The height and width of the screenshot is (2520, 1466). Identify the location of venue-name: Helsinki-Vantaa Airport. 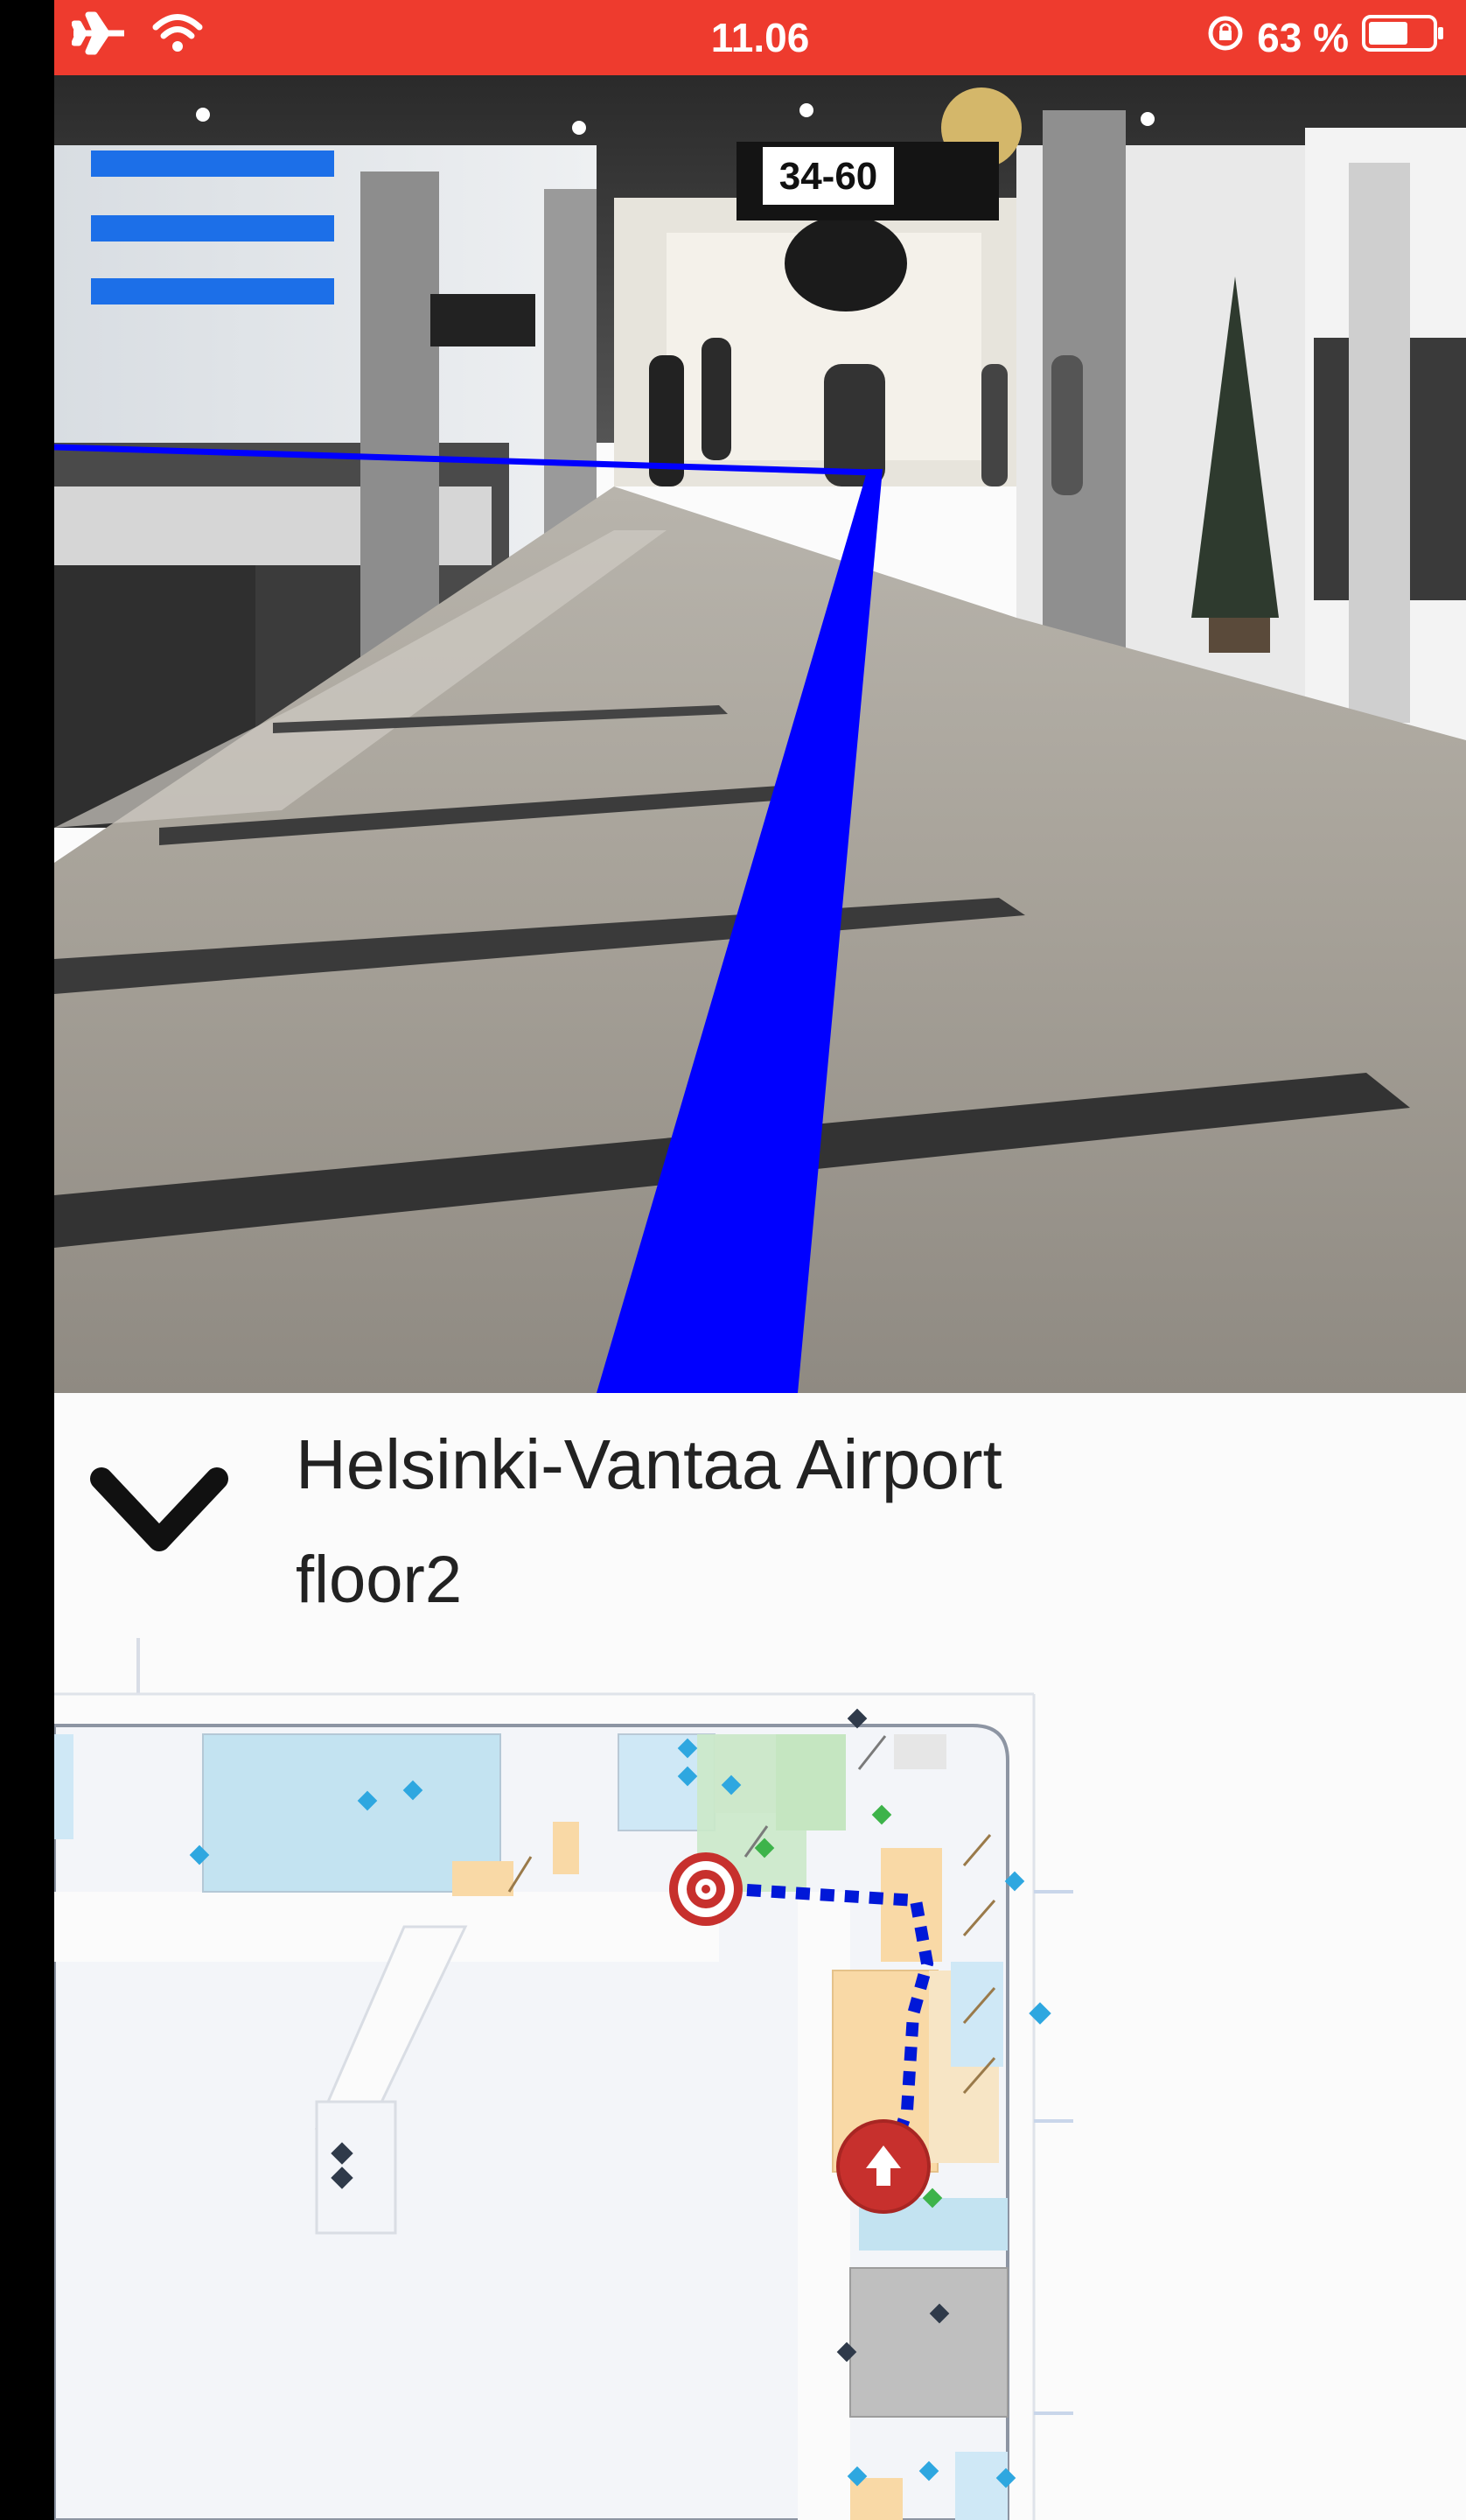
(649, 1464).